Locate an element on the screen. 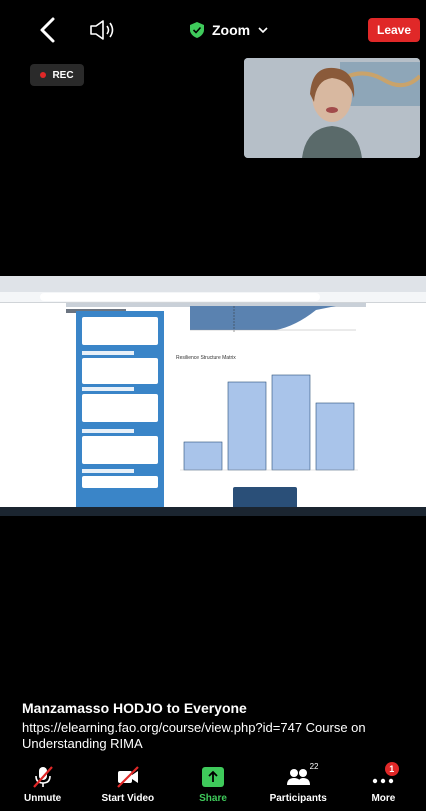  participant-video is located at coordinates (332, 108).